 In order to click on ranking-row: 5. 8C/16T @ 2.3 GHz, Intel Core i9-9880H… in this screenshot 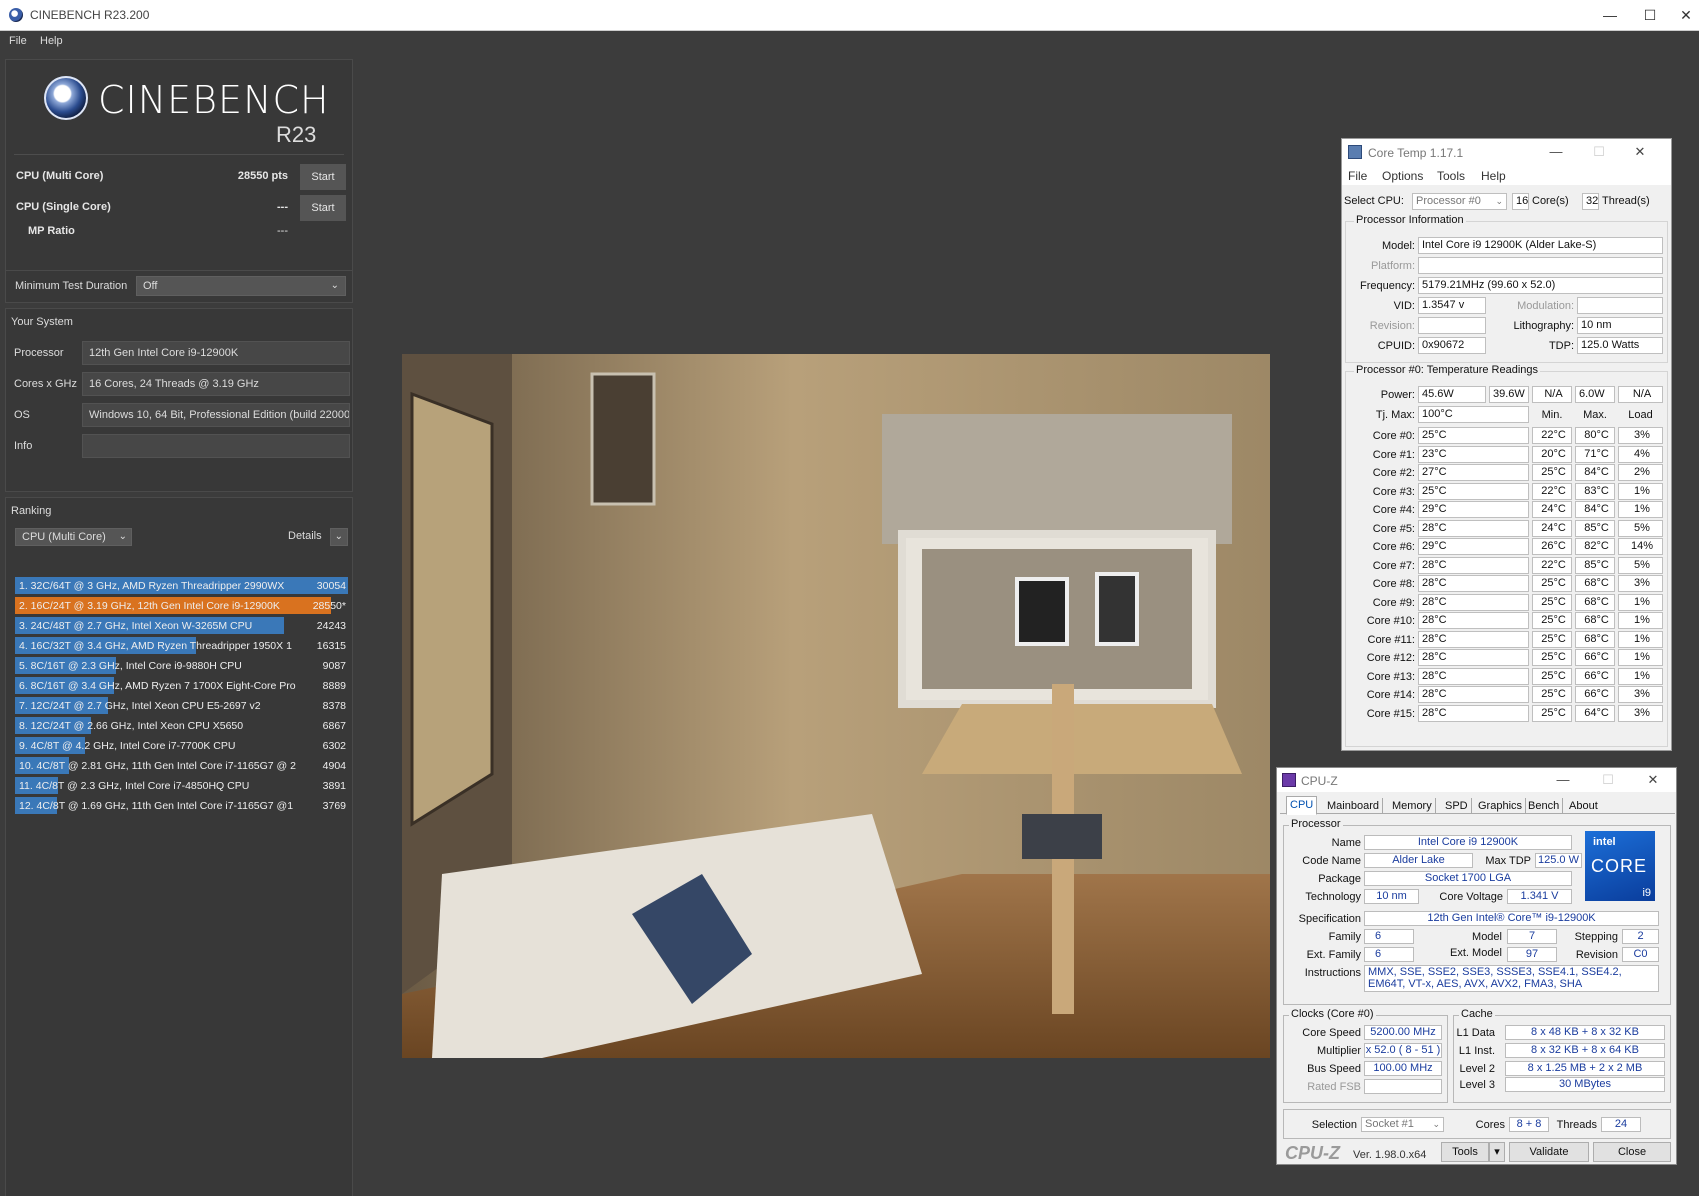, I will do `click(181, 666)`.